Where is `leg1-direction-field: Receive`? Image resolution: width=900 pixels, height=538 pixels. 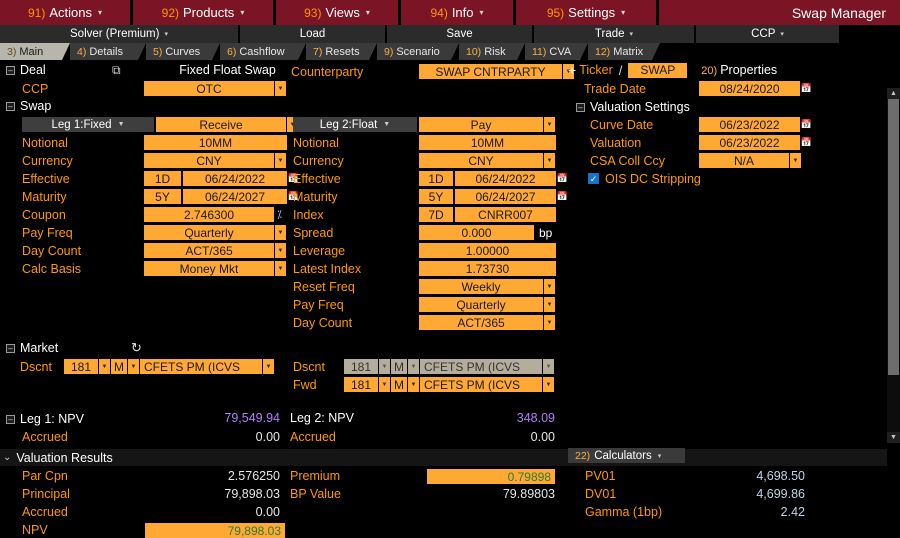 leg1-direction-field: Receive is located at coordinates (221, 124).